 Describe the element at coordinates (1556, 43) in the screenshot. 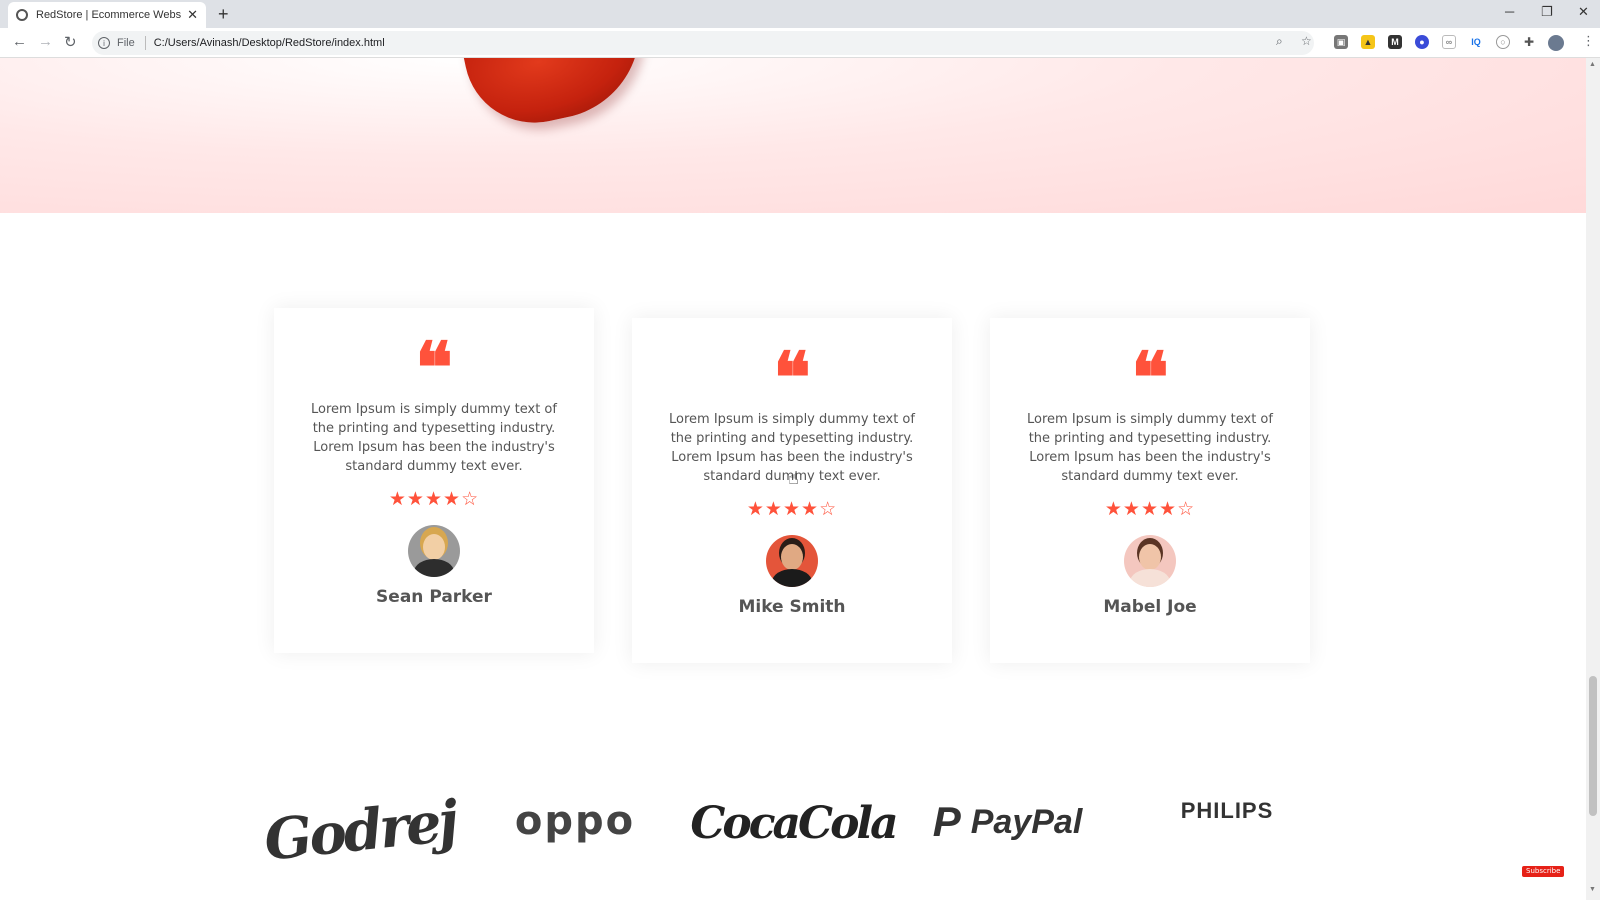

I see `profile-avatar` at that location.